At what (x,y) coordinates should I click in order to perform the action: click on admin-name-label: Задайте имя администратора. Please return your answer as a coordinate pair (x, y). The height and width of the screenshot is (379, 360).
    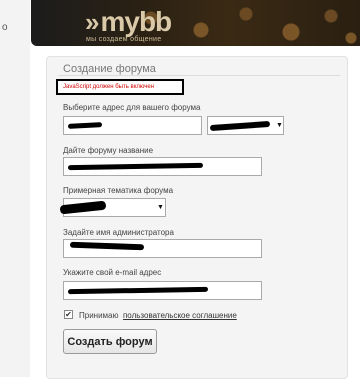
    Looking at the image, I should click on (118, 232).